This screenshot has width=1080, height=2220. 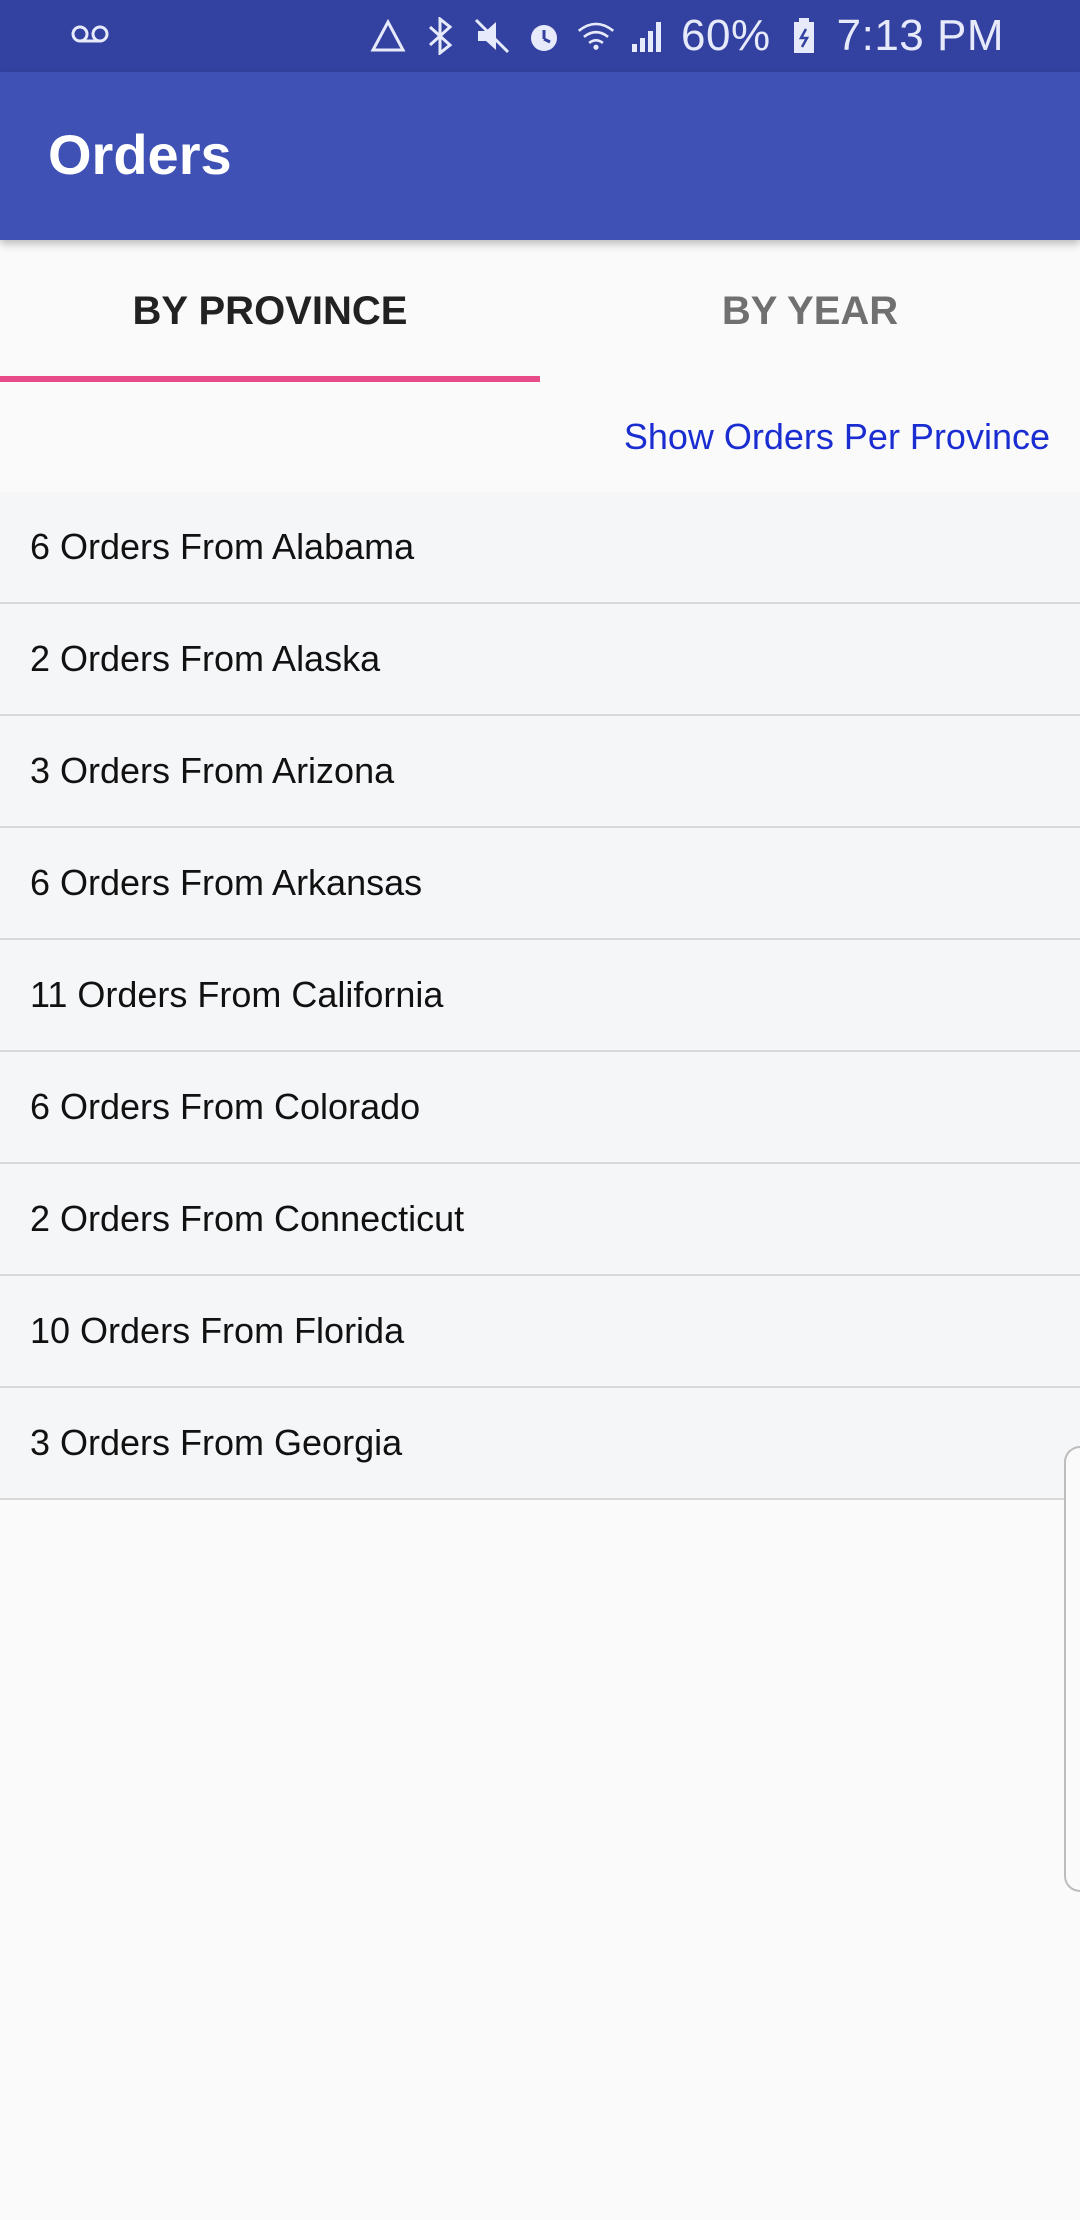 I want to click on list-item: 2 Orders From Connecticut, so click(x=540, y=1220).